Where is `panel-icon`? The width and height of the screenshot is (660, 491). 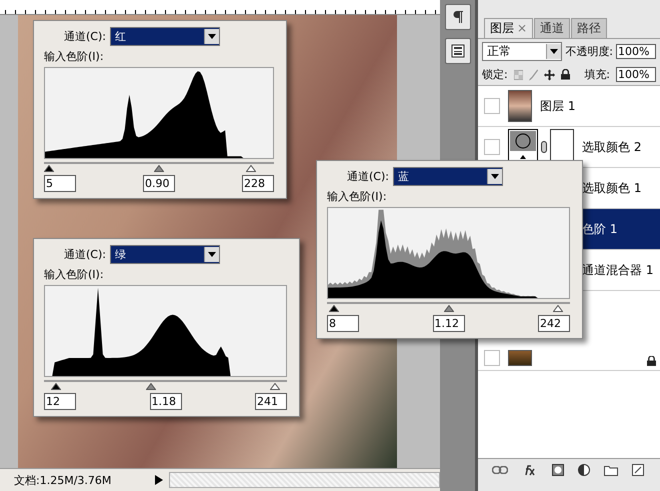 panel-icon is located at coordinates (457, 51).